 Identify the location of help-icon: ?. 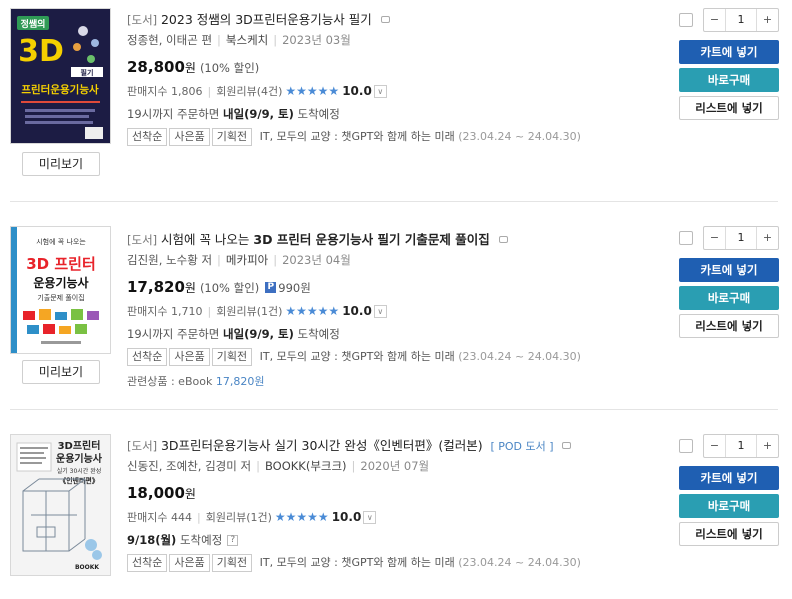
(233, 540).